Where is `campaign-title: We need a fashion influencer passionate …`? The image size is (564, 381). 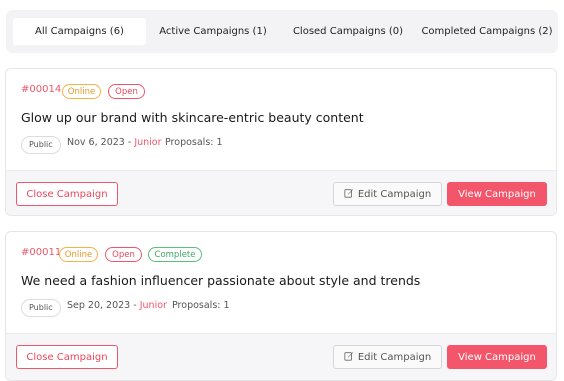
campaign-title: We need a fashion influencer passionate … is located at coordinates (220, 280).